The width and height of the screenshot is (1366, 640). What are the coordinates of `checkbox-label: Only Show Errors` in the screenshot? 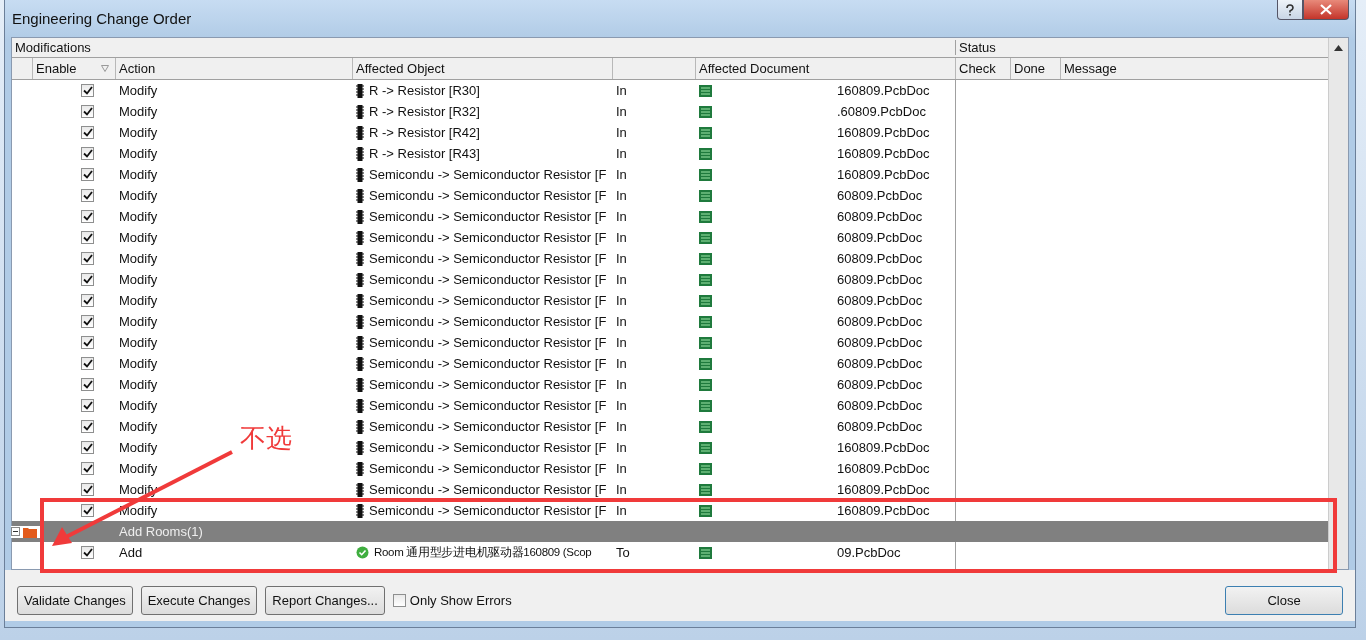 It's located at (460, 600).